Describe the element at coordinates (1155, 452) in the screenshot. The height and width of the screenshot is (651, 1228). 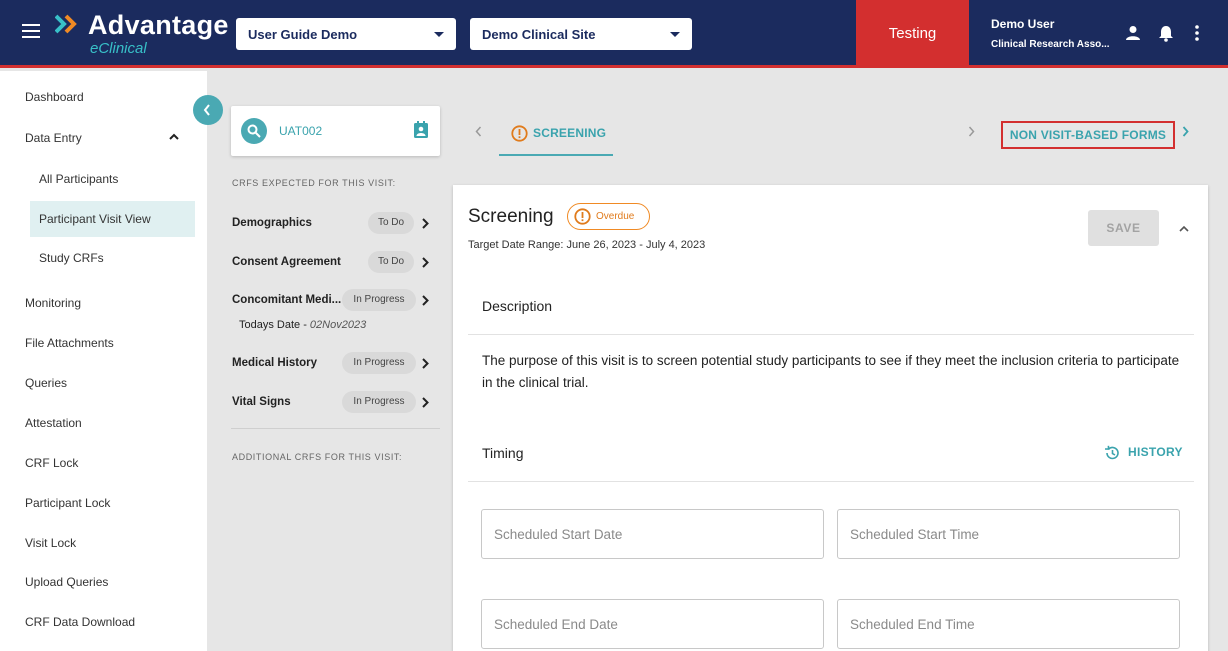
I see `history-label: HISTORY` at that location.